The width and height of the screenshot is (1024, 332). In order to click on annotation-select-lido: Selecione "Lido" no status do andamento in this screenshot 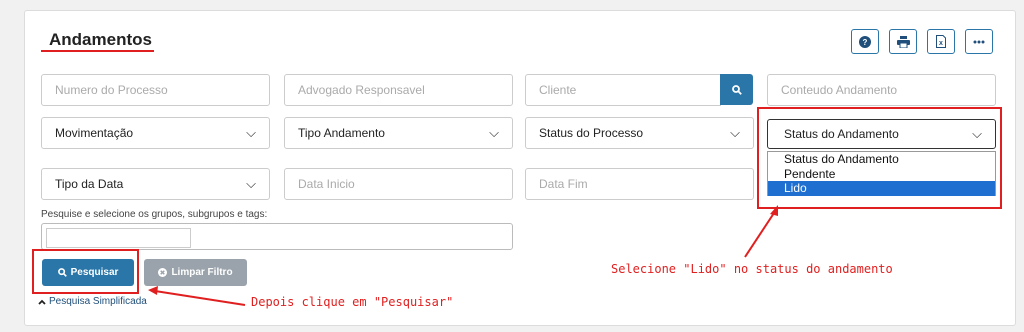, I will do `click(752, 269)`.